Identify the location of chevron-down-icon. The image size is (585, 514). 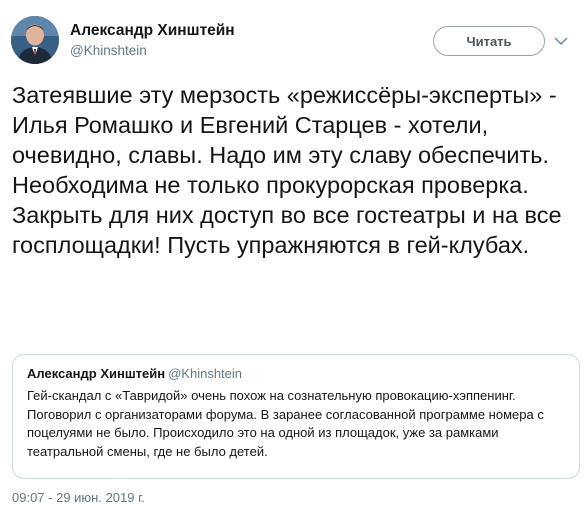
(561, 41).